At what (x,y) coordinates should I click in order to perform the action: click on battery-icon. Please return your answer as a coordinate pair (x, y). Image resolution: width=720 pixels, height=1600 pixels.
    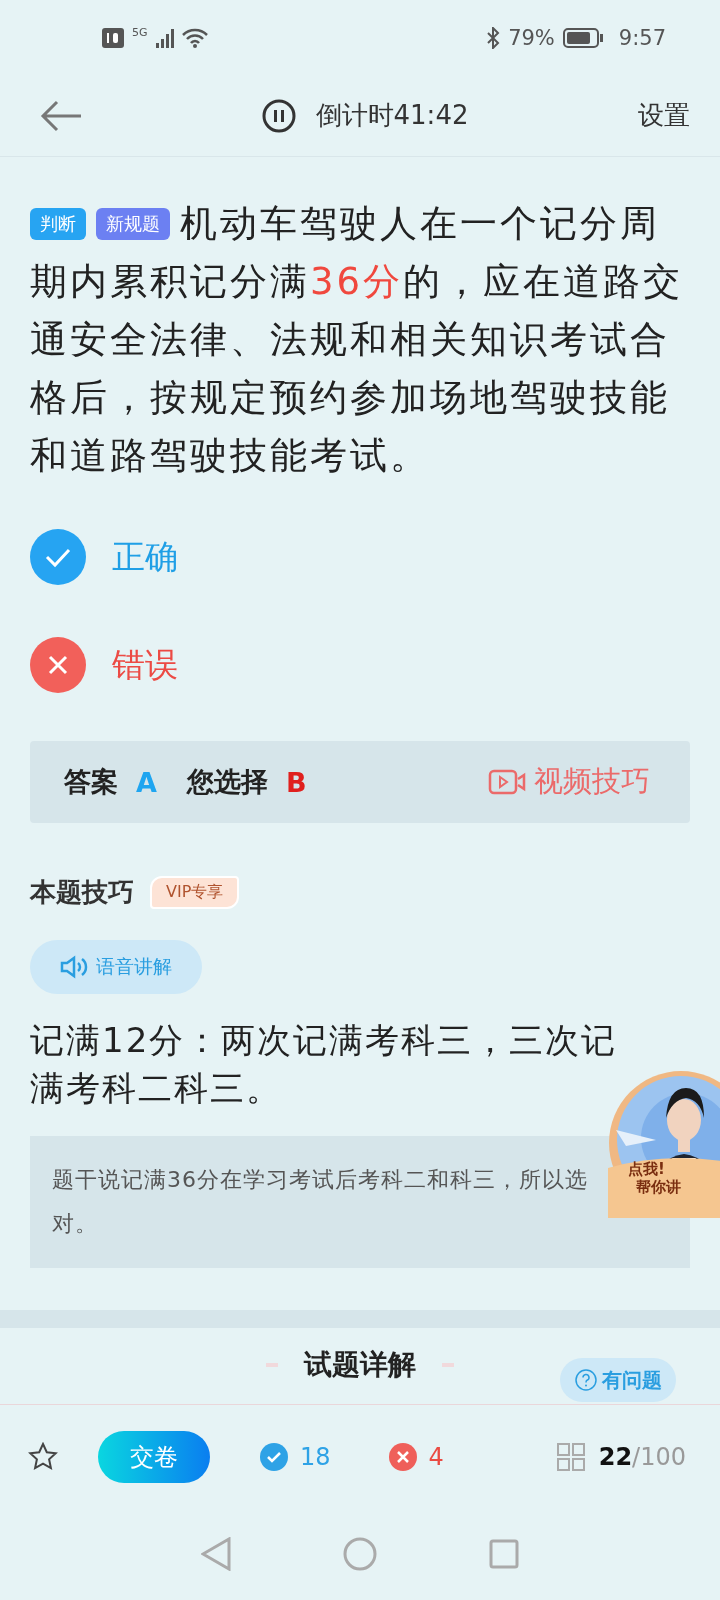
    Looking at the image, I should click on (582, 37).